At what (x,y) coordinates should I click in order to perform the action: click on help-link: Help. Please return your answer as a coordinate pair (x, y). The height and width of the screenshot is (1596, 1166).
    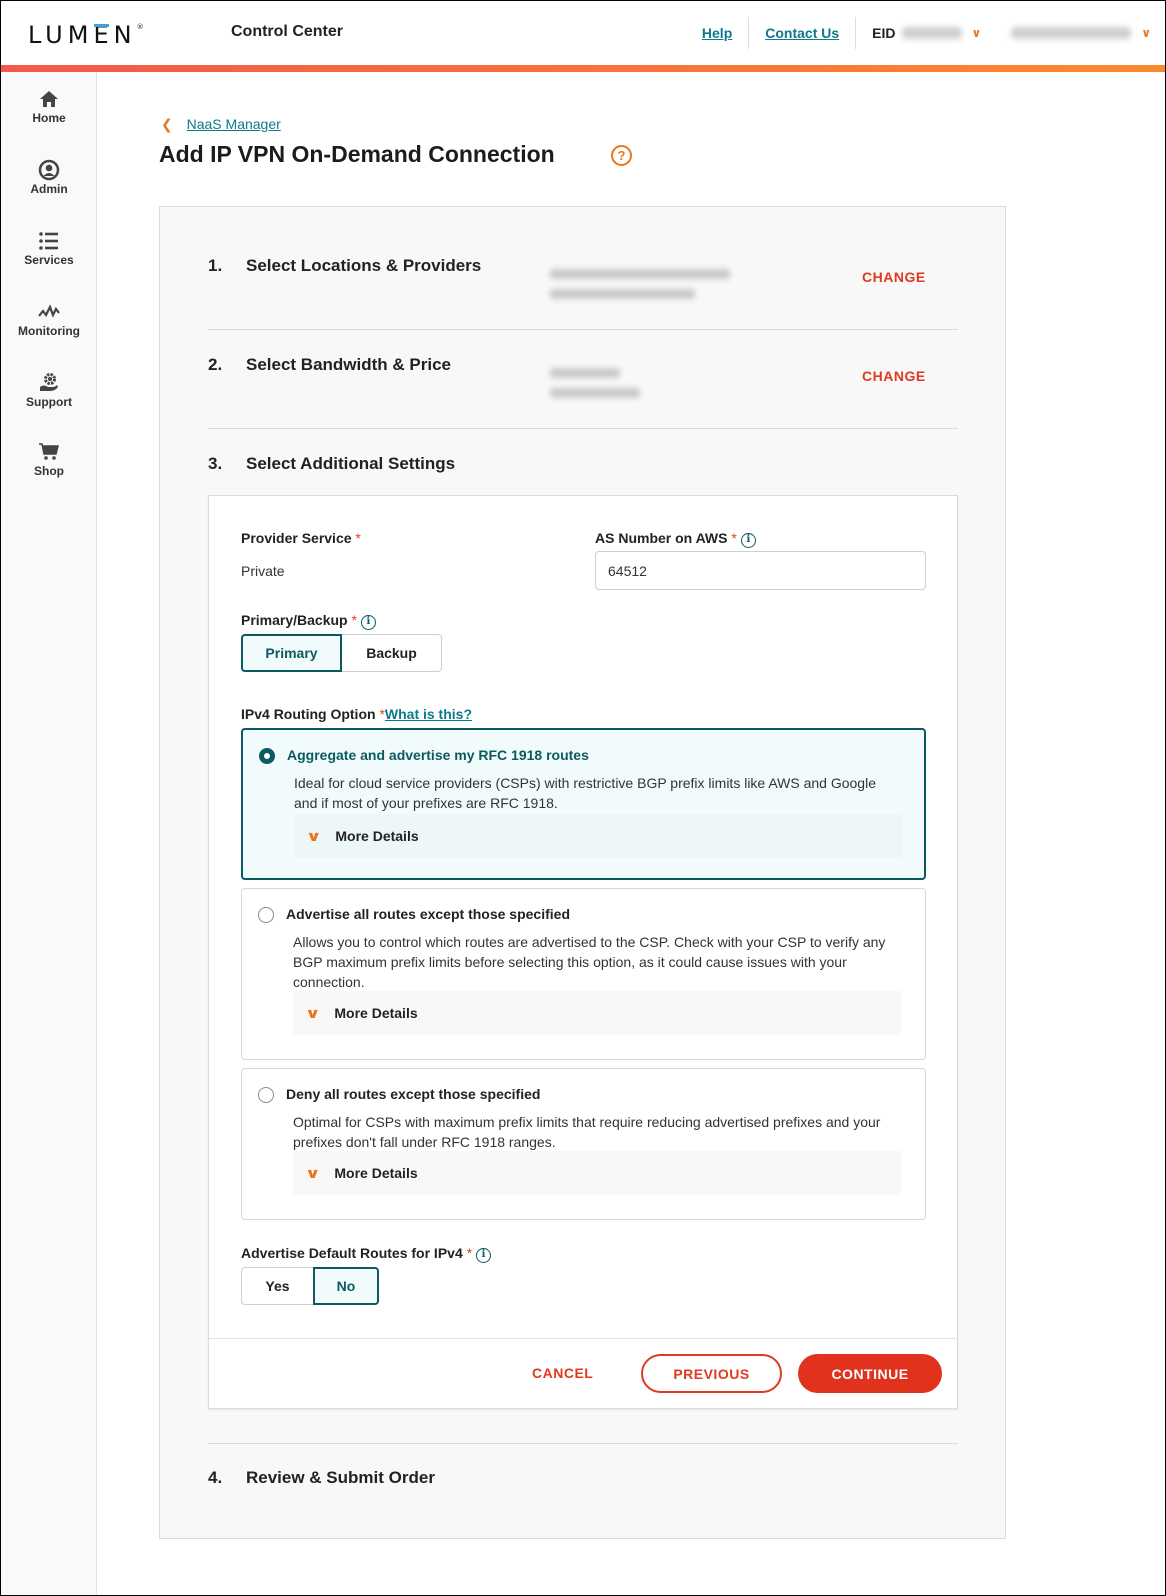
    Looking at the image, I should click on (717, 33).